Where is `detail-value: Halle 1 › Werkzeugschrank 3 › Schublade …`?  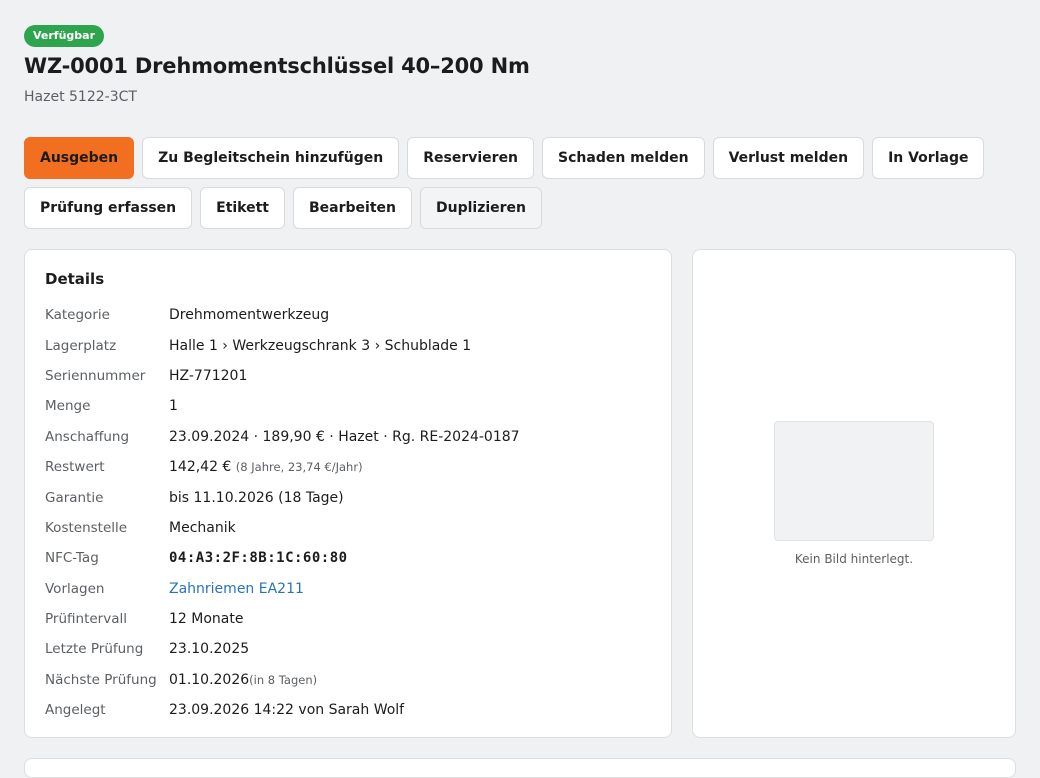
detail-value: Halle 1 › Werkzeugschrank 3 › Schublade … is located at coordinates (320, 345).